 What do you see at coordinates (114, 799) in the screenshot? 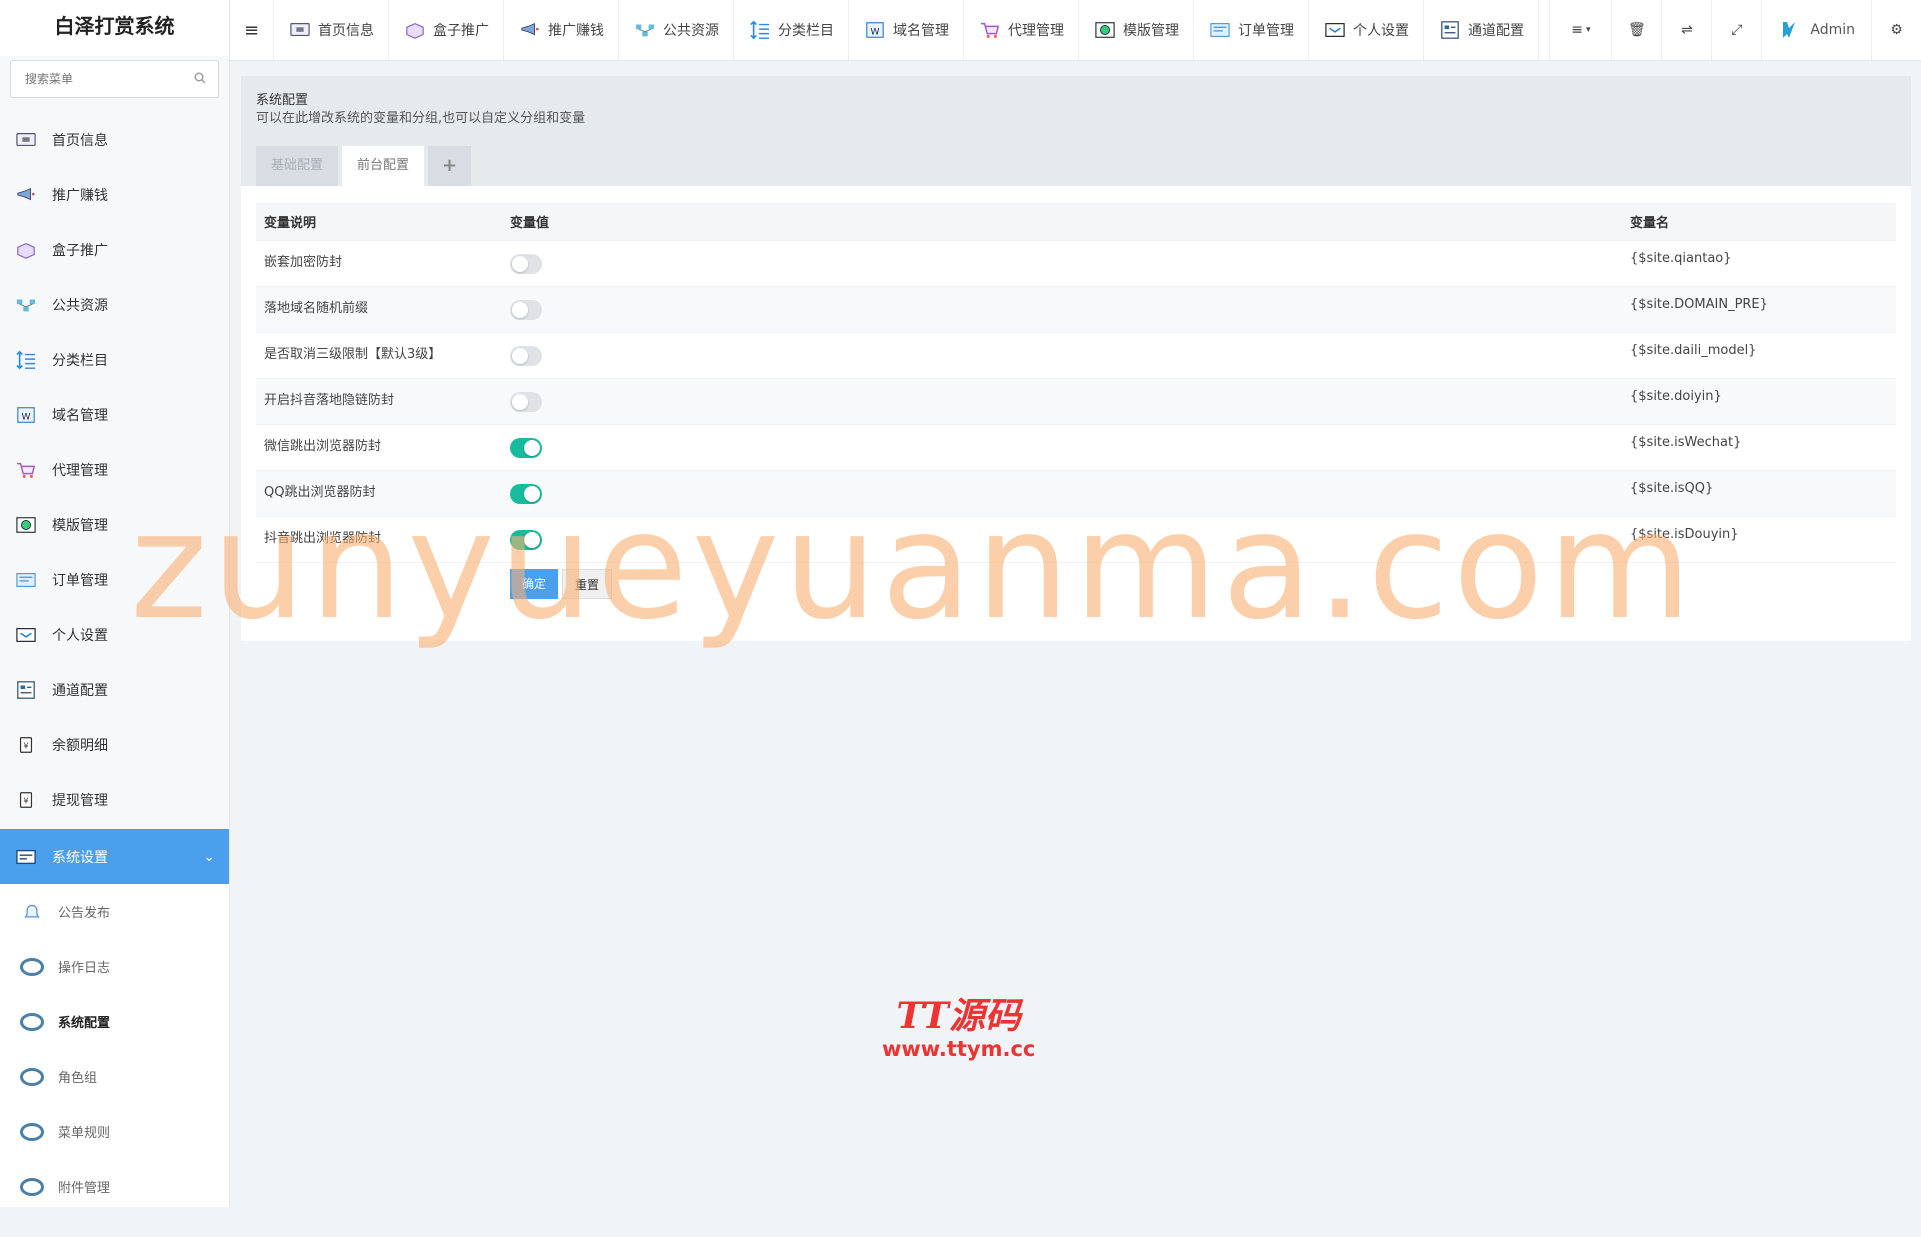
I see `sidebar-item: ¥ 提现管理` at bounding box center [114, 799].